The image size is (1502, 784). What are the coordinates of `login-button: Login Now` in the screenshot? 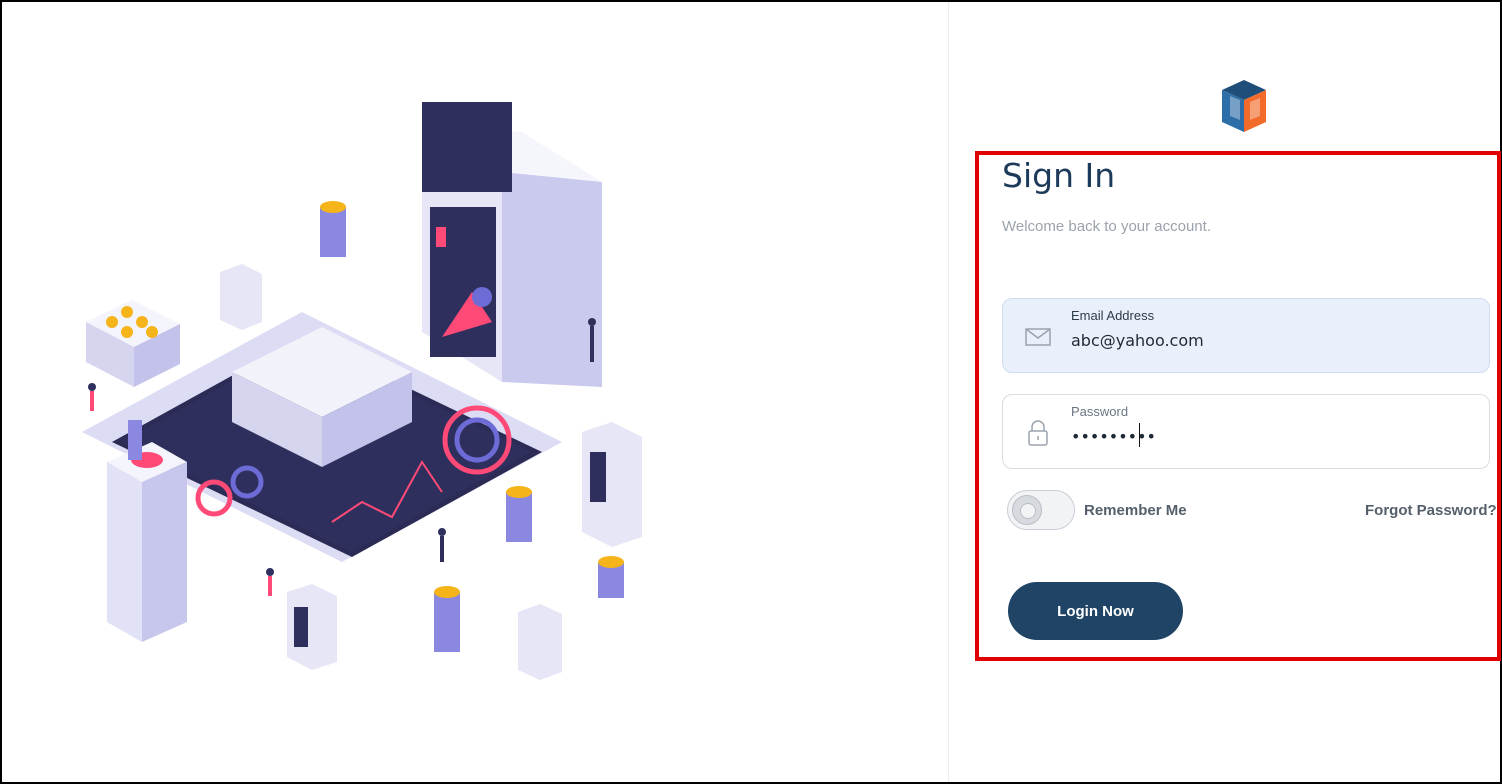 It's located at (1095, 611).